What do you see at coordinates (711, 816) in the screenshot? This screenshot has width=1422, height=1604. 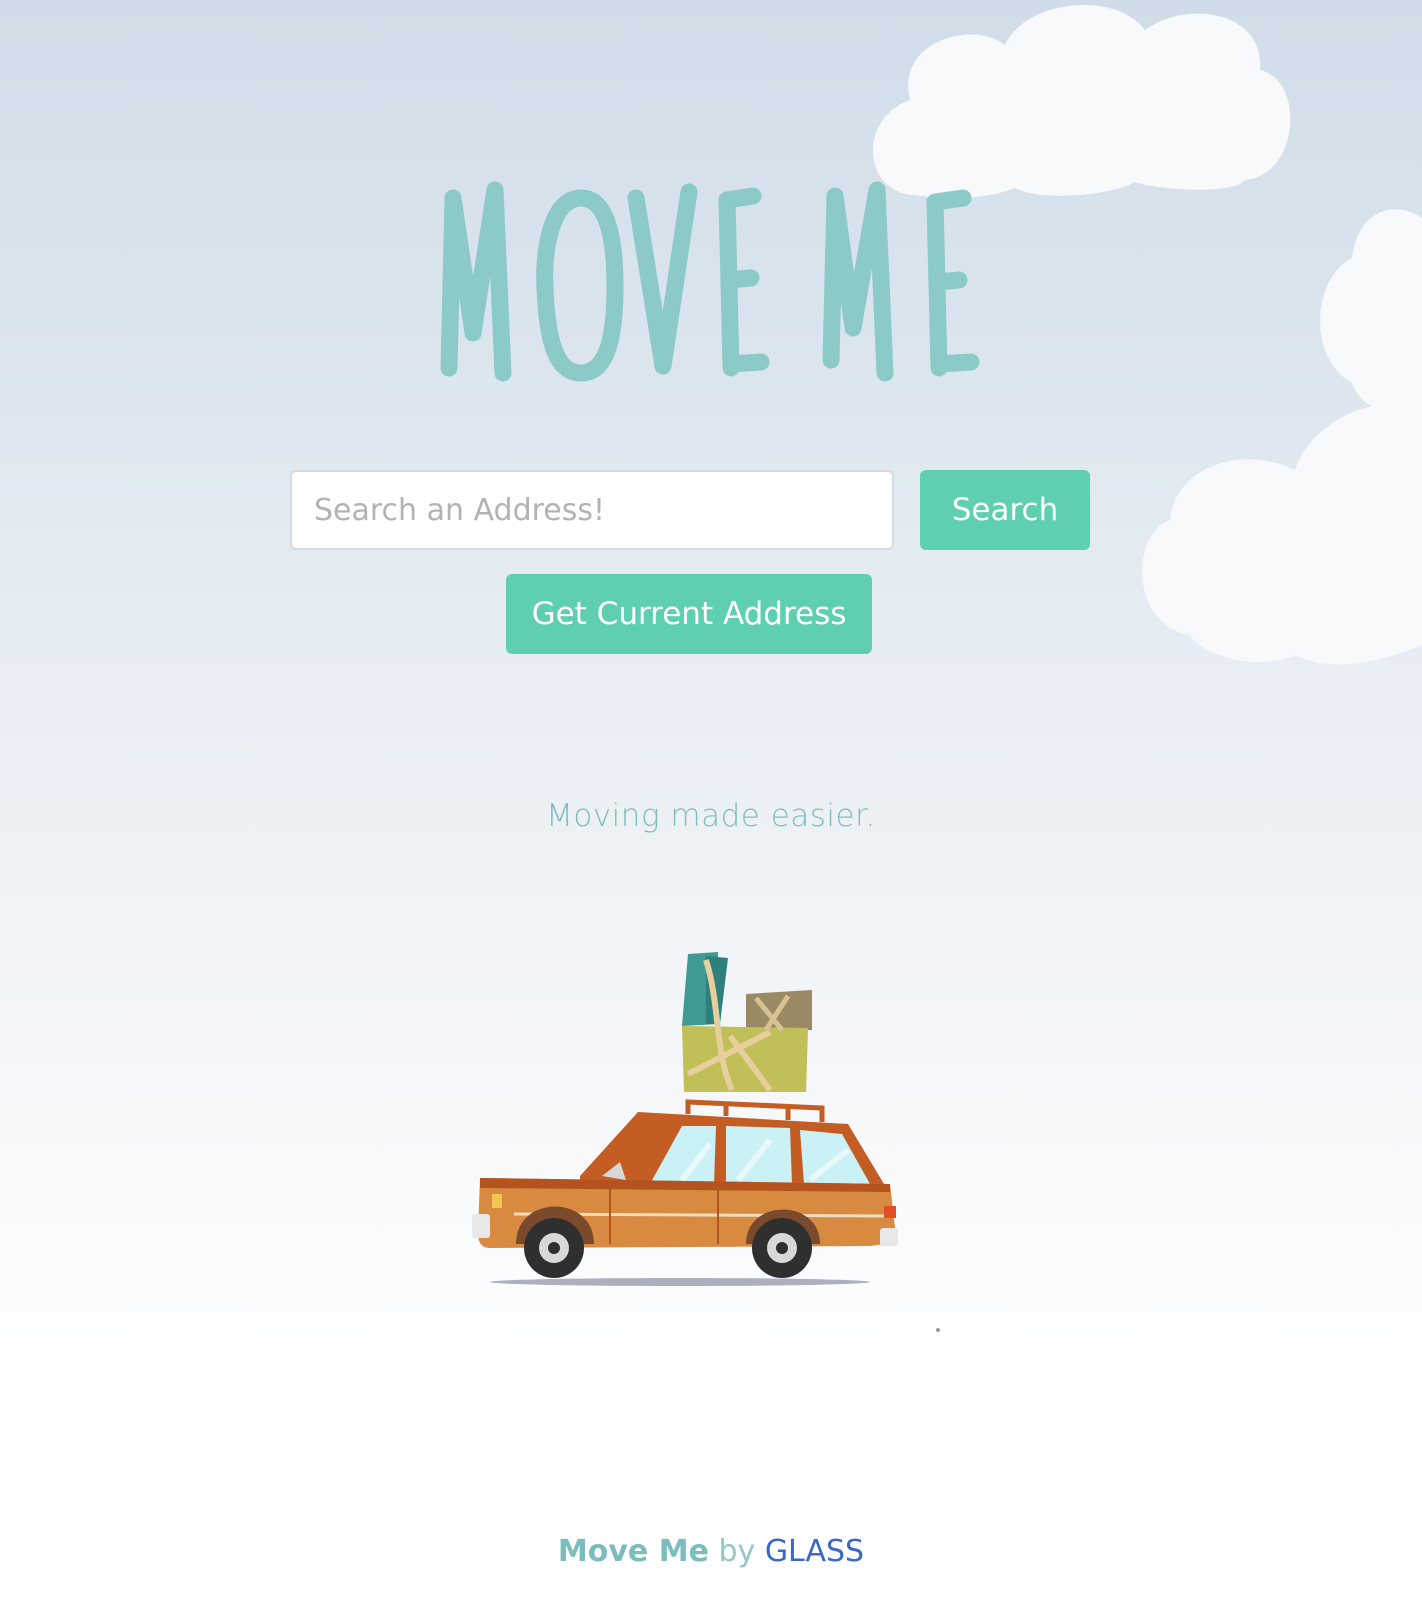 I see `tagline: Moving made easier.` at bounding box center [711, 816].